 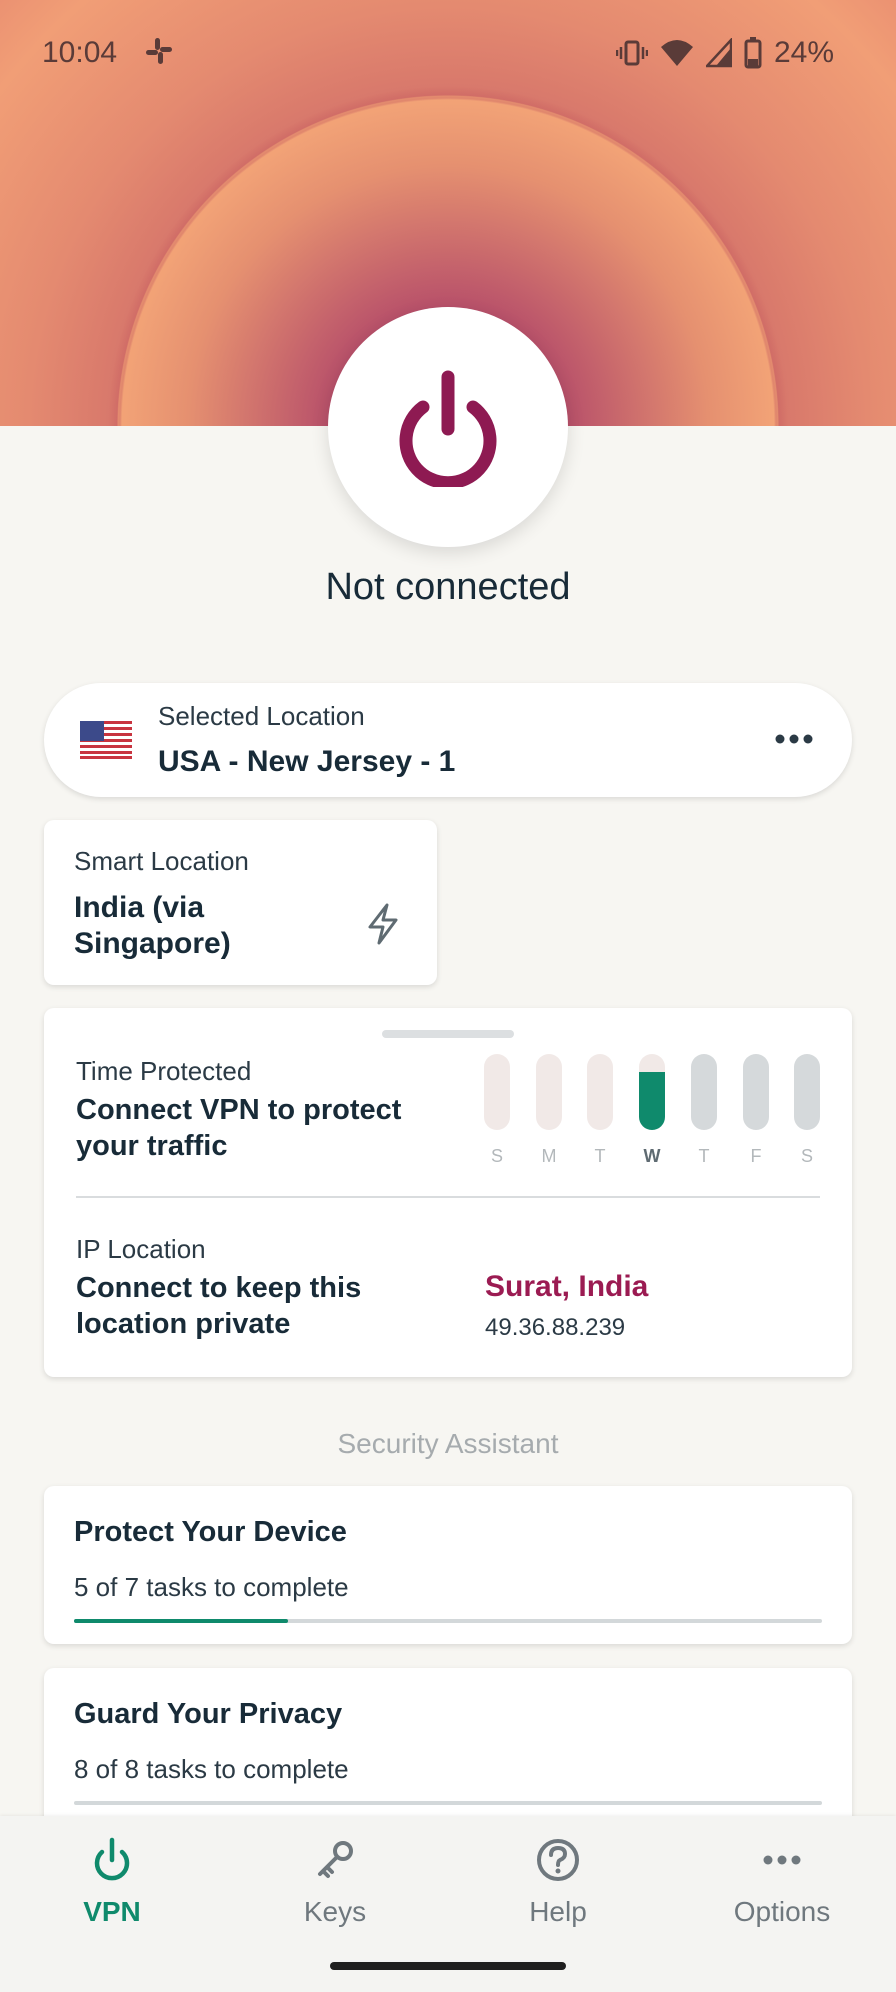 I want to click on help-icon, so click(x=558, y=1860).